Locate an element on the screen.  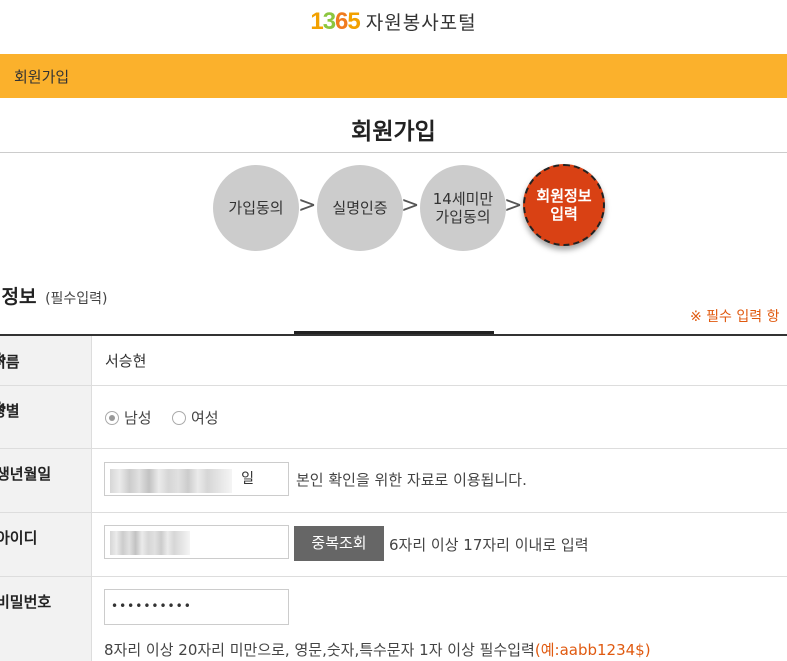
site-logo: 1365 자원봉사포털 is located at coordinates (393, 23).